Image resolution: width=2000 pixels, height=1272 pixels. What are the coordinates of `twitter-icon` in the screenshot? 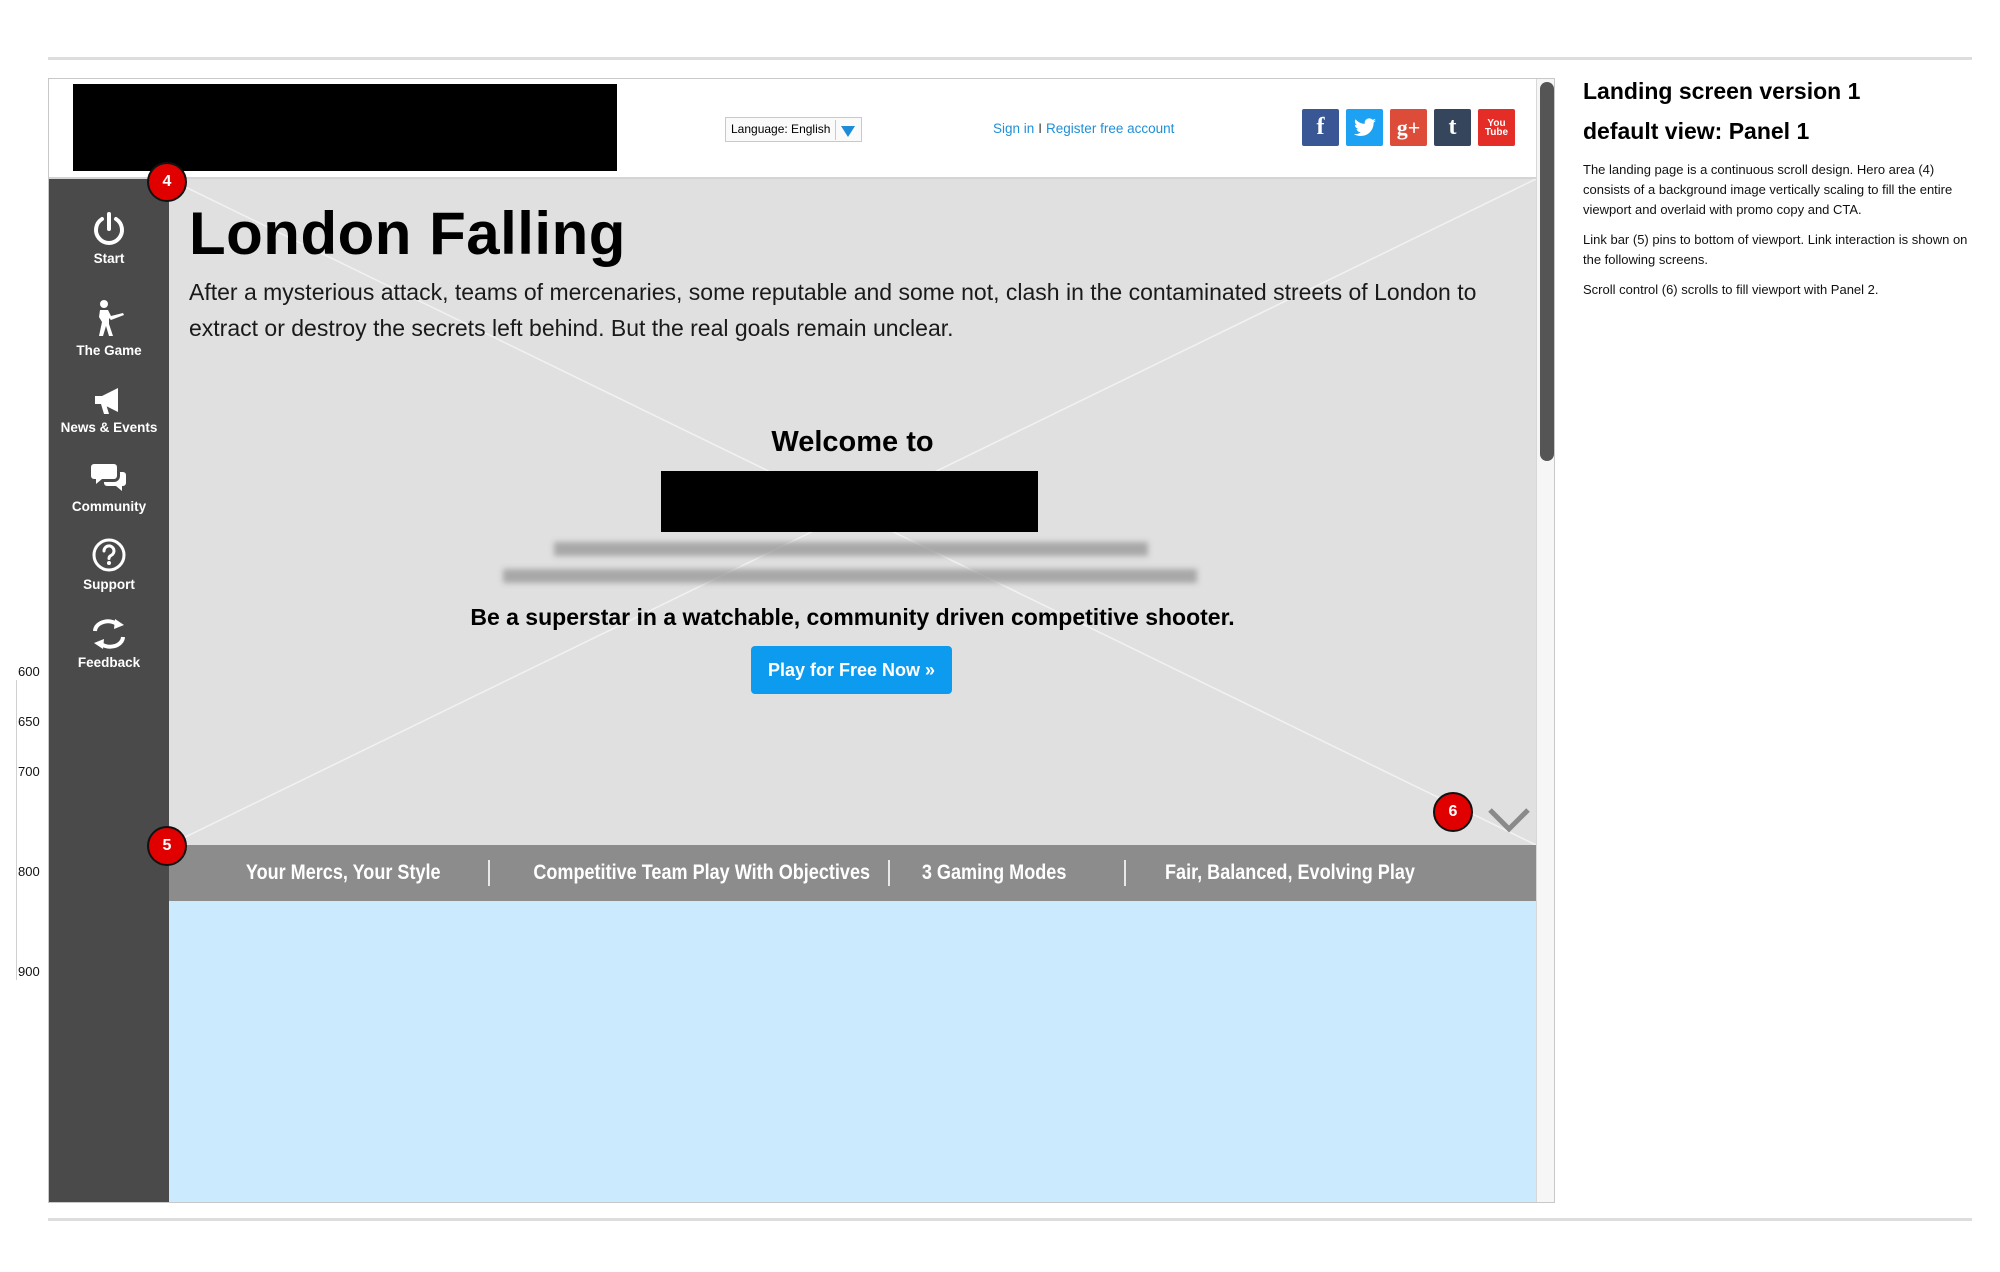 It's located at (1364, 127).